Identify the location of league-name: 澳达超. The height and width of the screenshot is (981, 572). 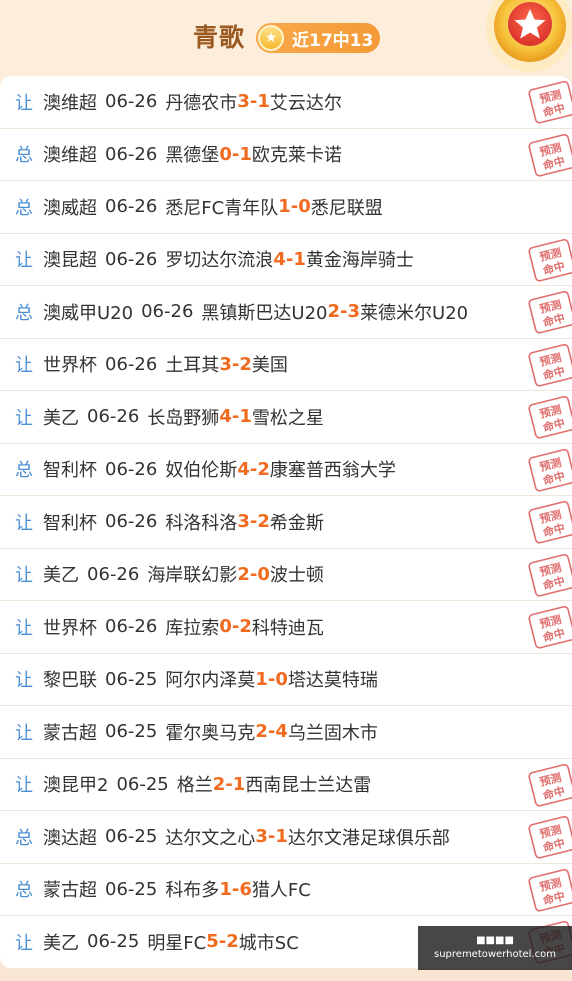
(70, 838).